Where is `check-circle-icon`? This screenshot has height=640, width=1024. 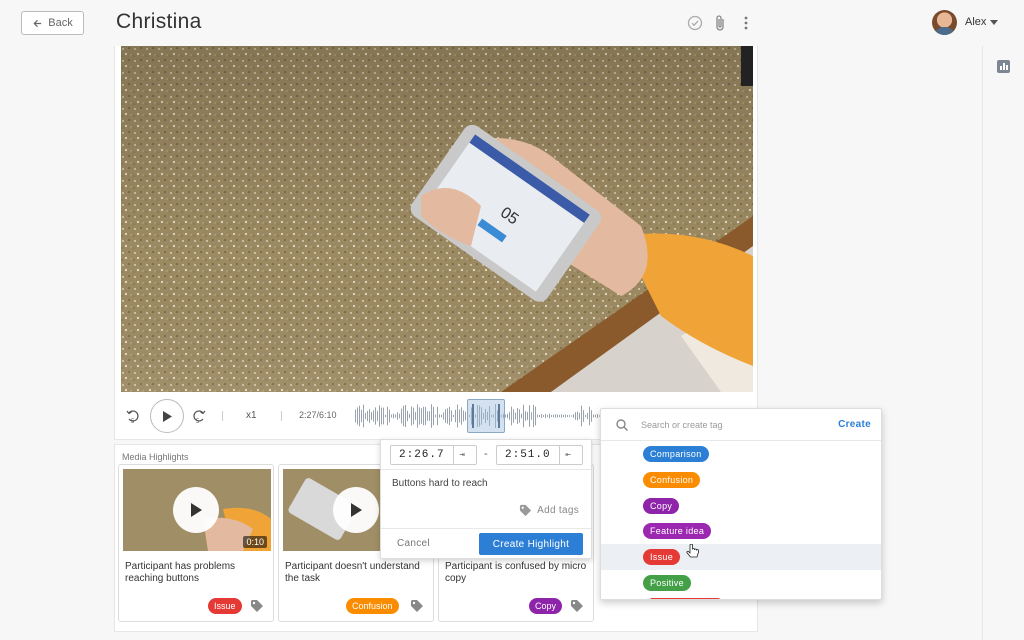 check-circle-icon is located at coordinates (695, 23).